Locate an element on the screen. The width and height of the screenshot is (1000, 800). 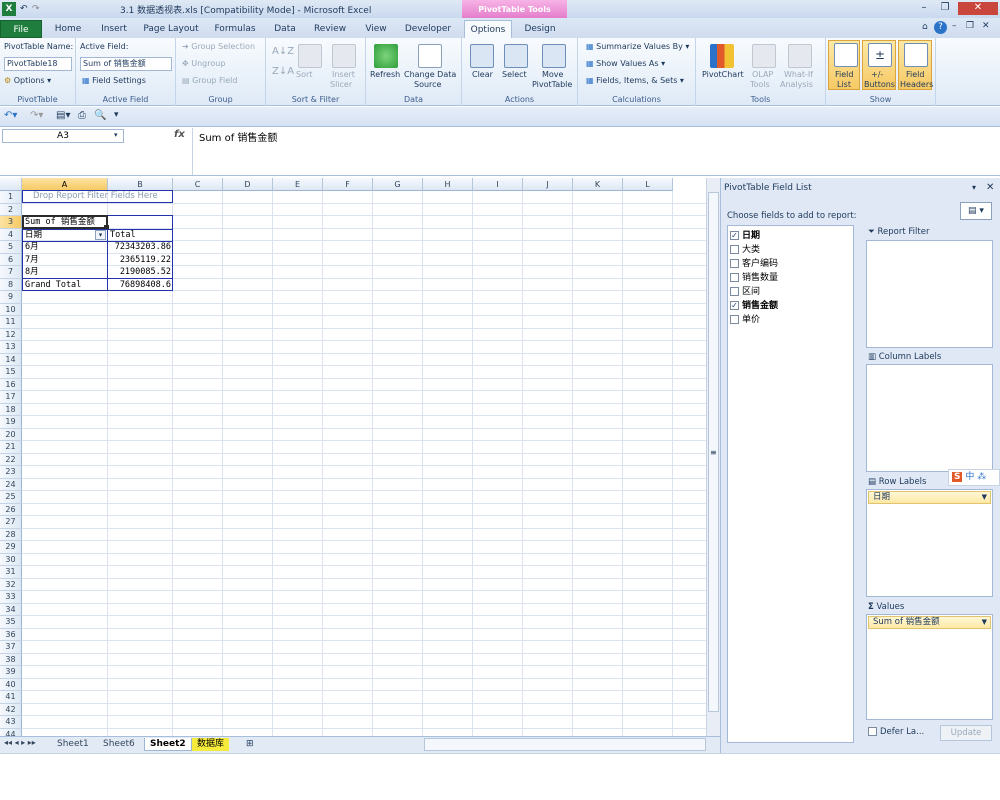
row-header-35: 35 is located at coordinates (11, 622).